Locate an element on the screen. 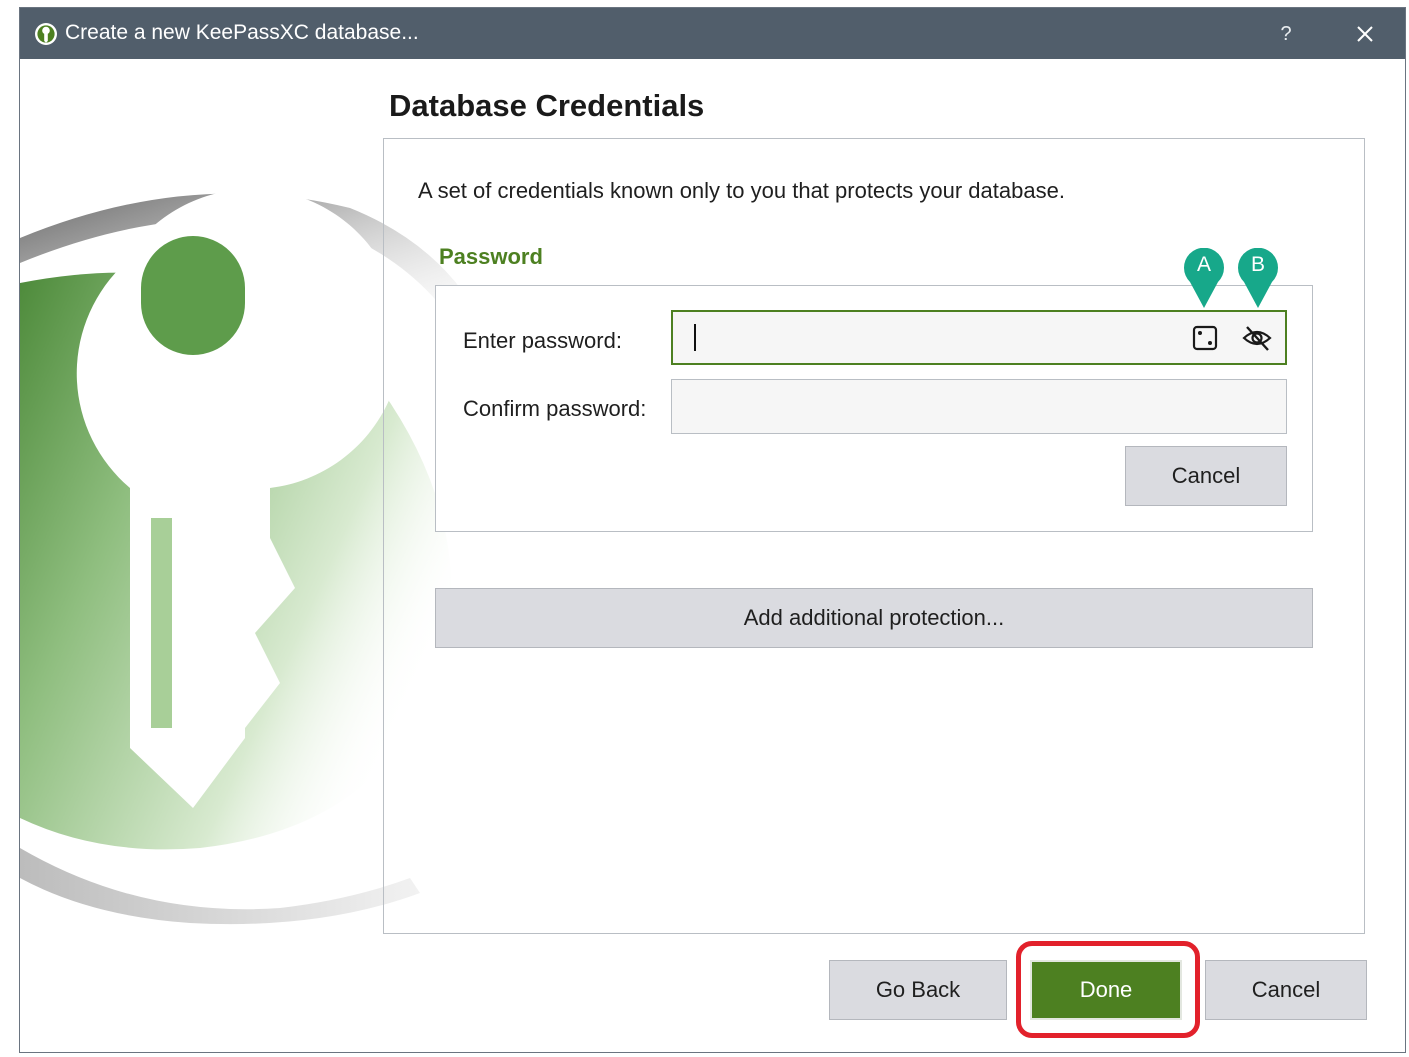 This screenshot has width=1409, height=1057. confirm-password-label: Confirm password: is located at coordinates (555, 408).